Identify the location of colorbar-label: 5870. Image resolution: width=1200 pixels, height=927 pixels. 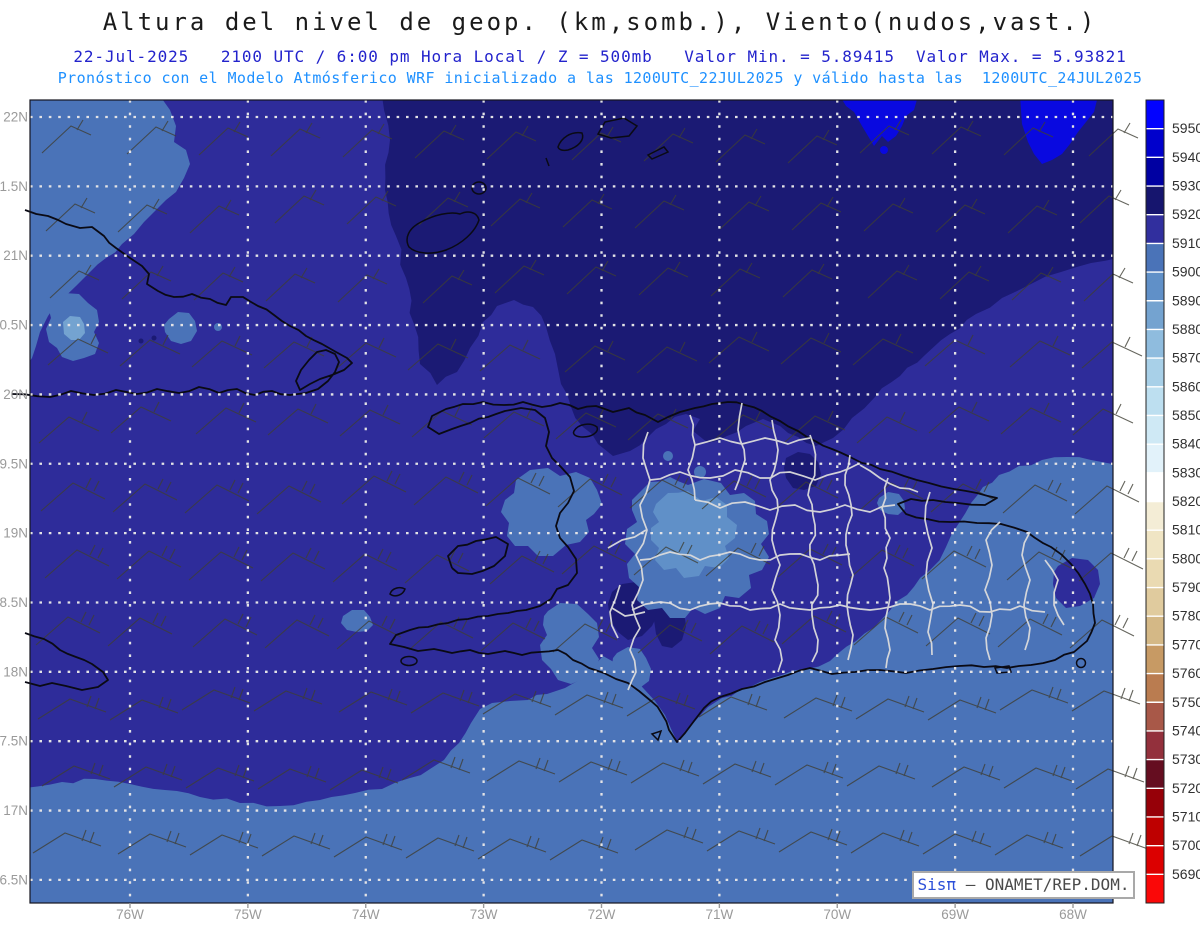
(1186, 358).